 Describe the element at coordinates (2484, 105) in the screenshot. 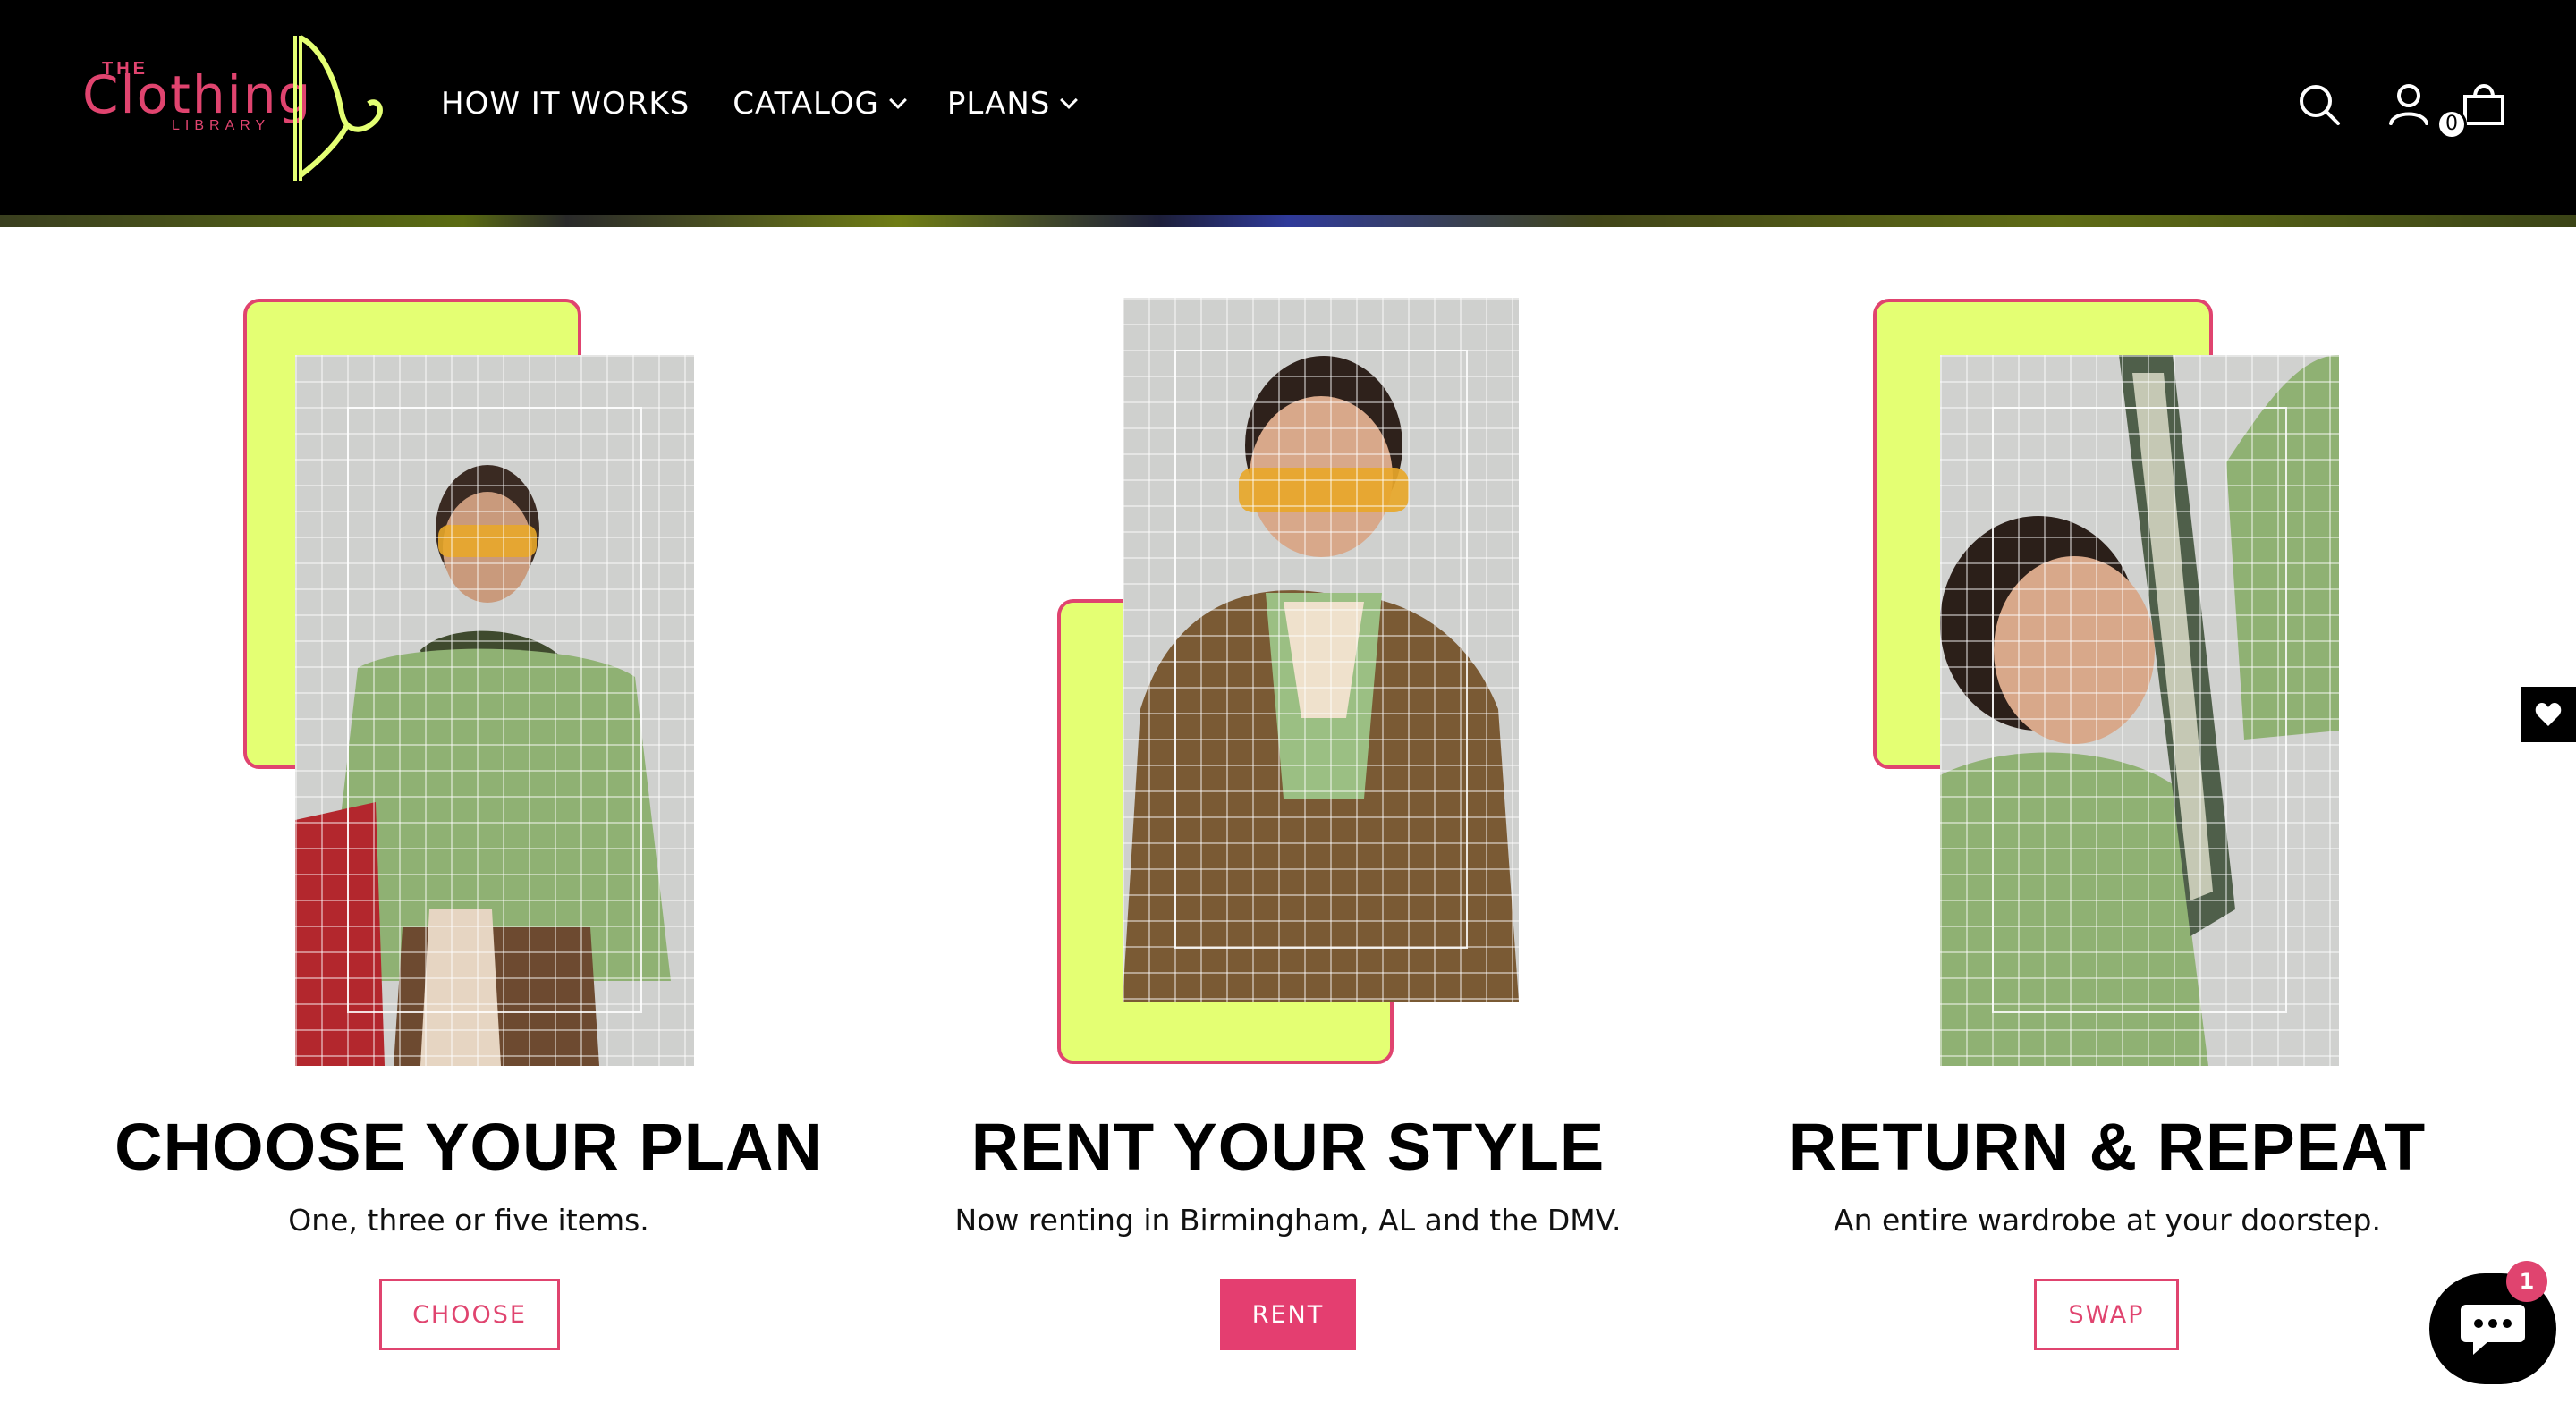

I see `cart-icon` at that location.